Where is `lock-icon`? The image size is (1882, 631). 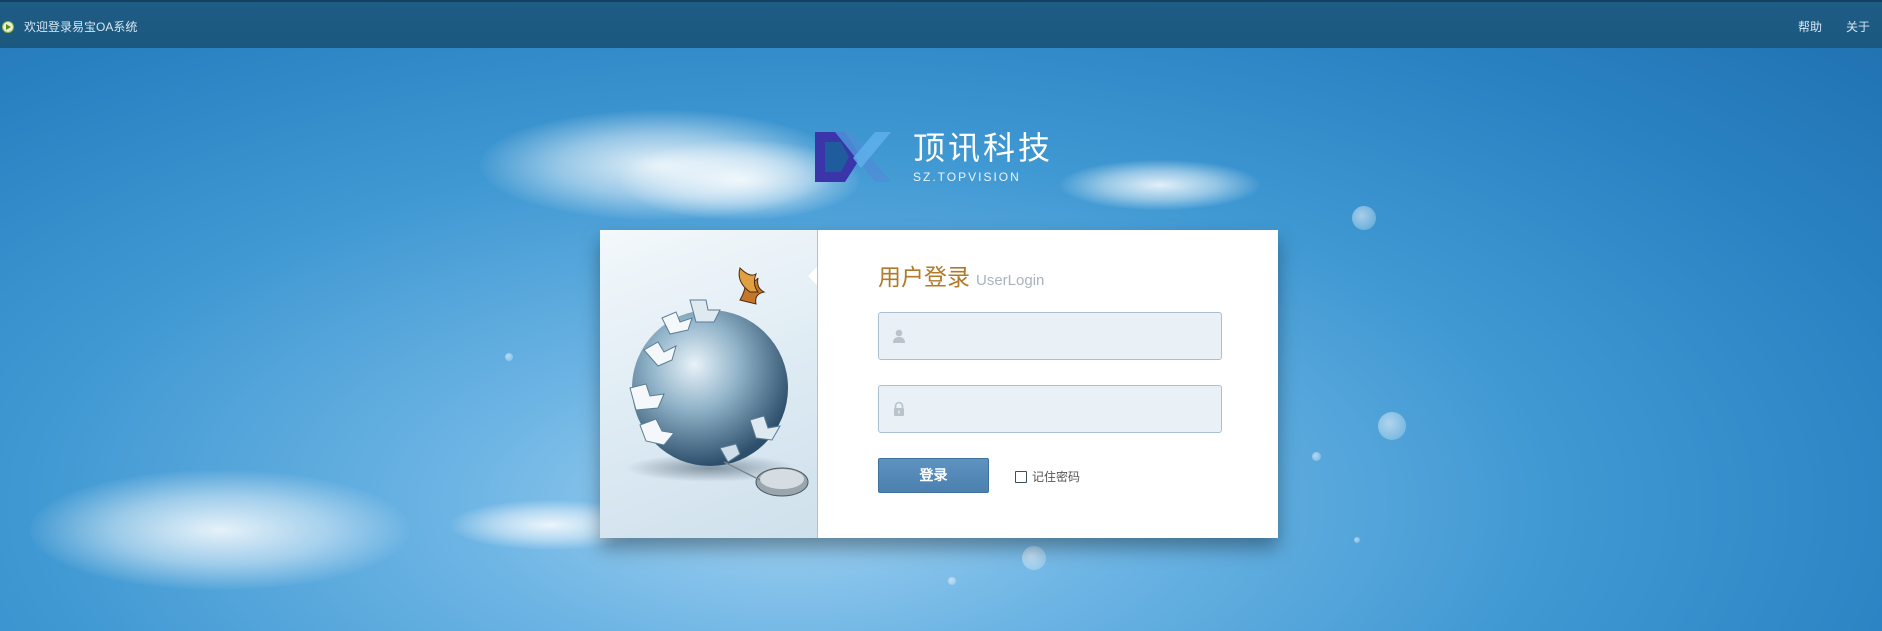 lock-icon is located at coordinates (899, 408).